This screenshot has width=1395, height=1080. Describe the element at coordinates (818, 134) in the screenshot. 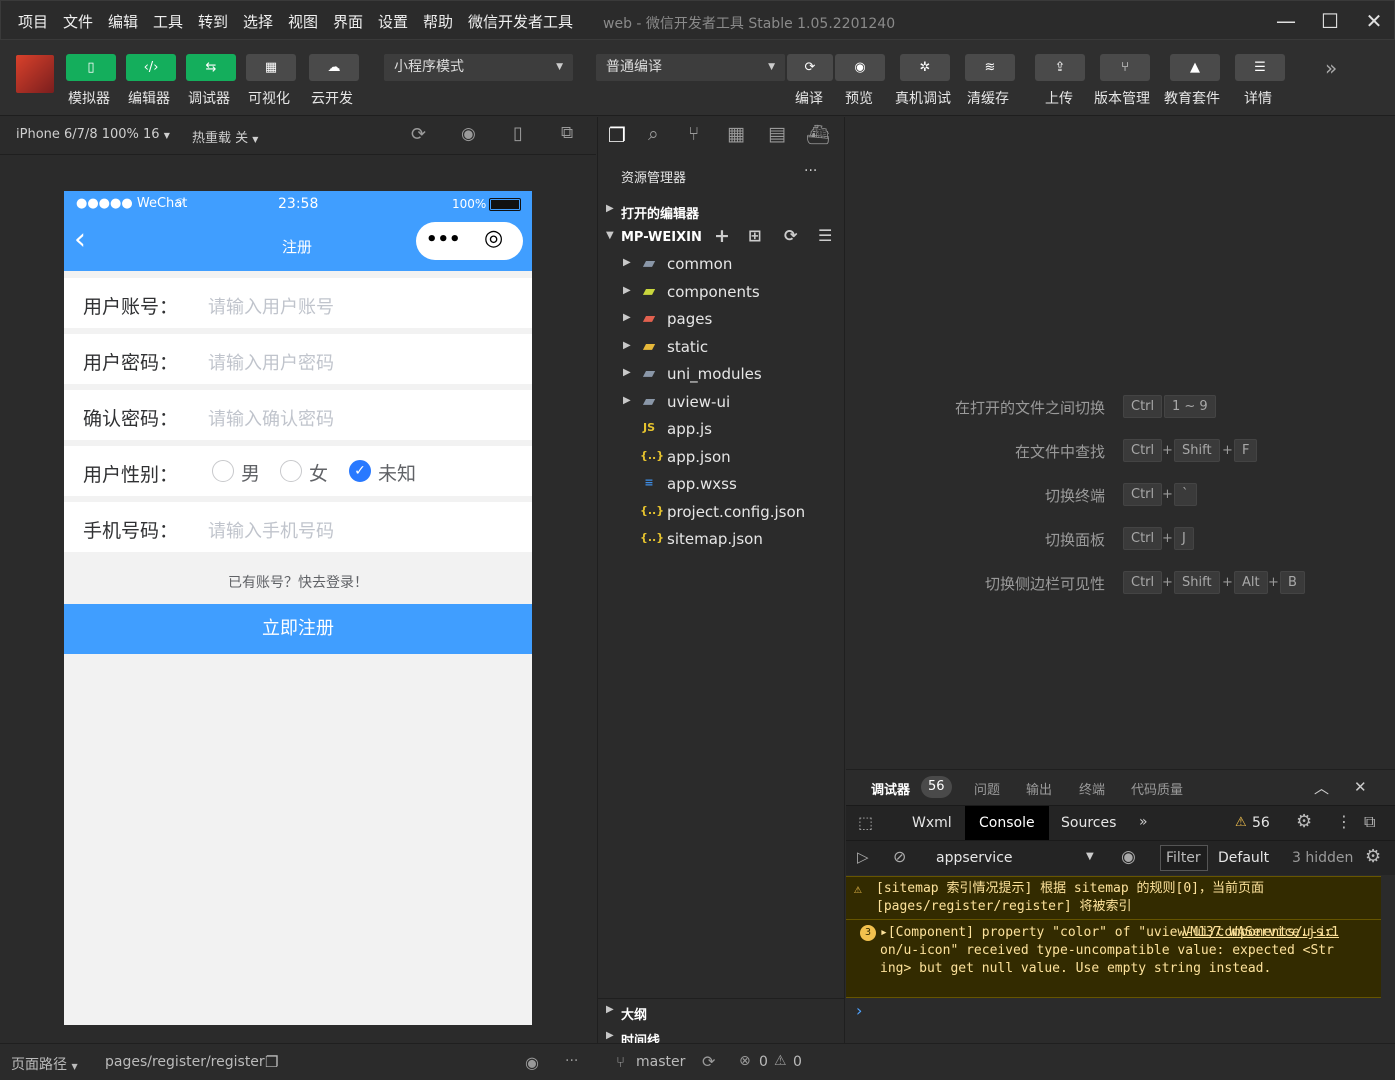

I see `docker-icon: ⛴` at that location.